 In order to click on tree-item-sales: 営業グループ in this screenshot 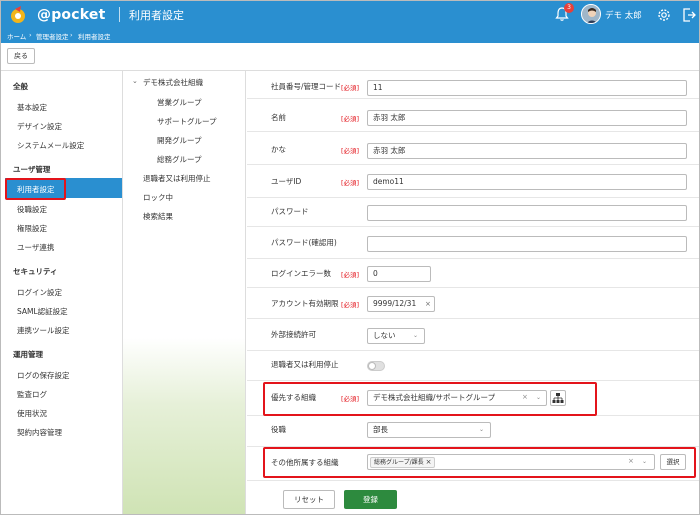, I will do `click(179, 102)`.